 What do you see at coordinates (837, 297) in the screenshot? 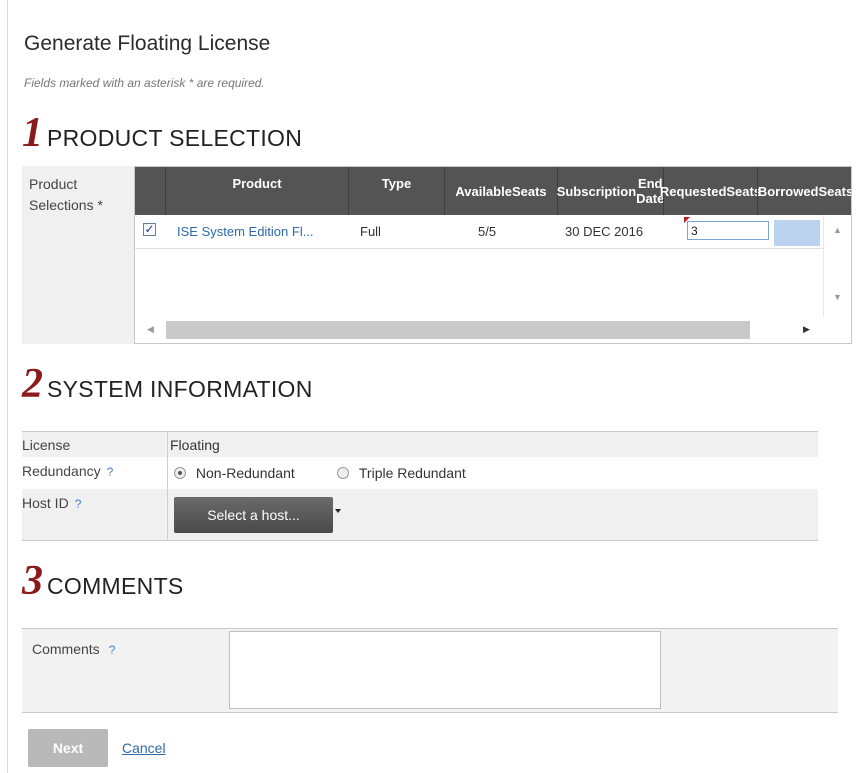
I see `scroll-down-icon: ▼` at bounding box center [837, 297].